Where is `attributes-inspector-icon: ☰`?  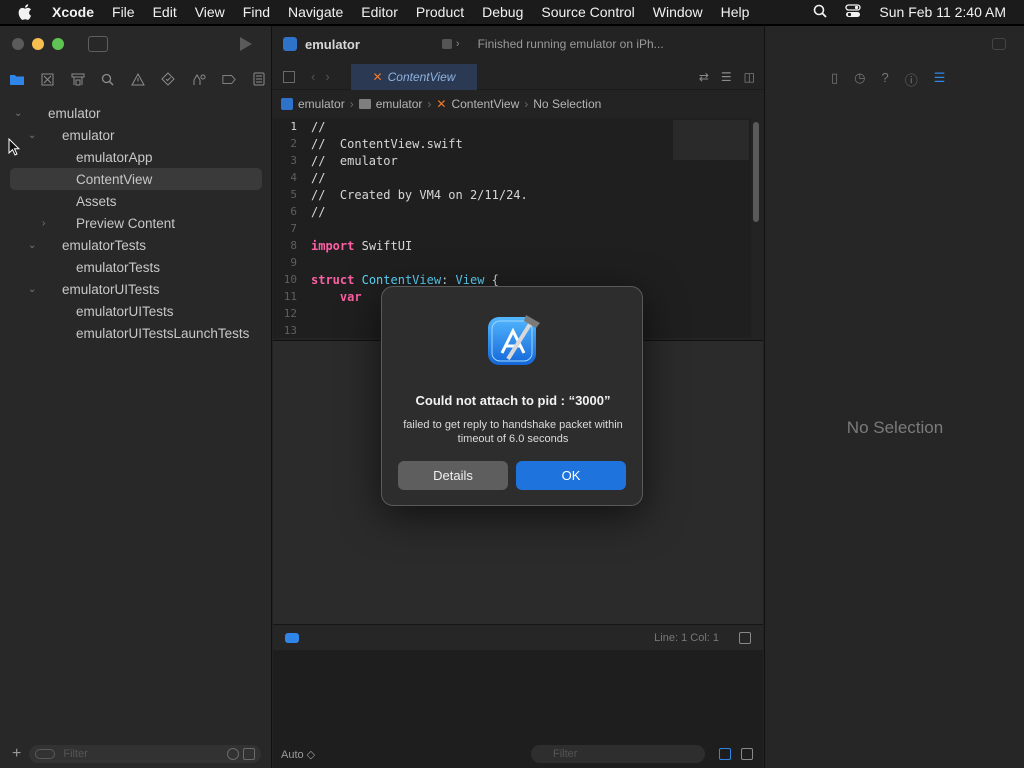 attributes-inspector-icon: ☰ is located at coordinates (940, 79).